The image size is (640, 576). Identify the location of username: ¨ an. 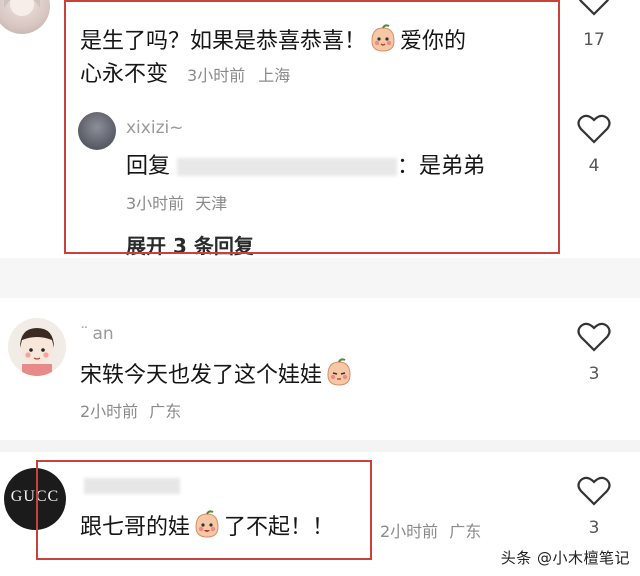
(97, 334).